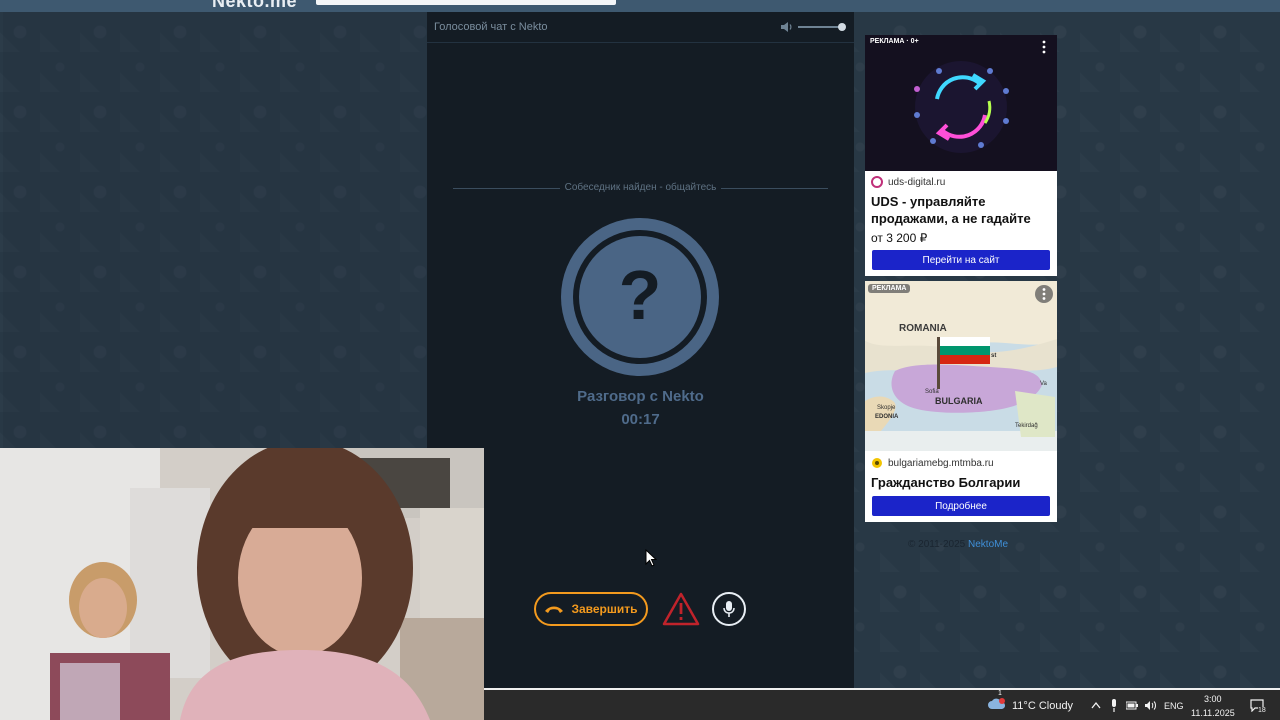 Image resolution: width=1280 pixels, height=720 pixels. I want to click on chat-title: Голосовой чат с Nekto, so click(491, 27).